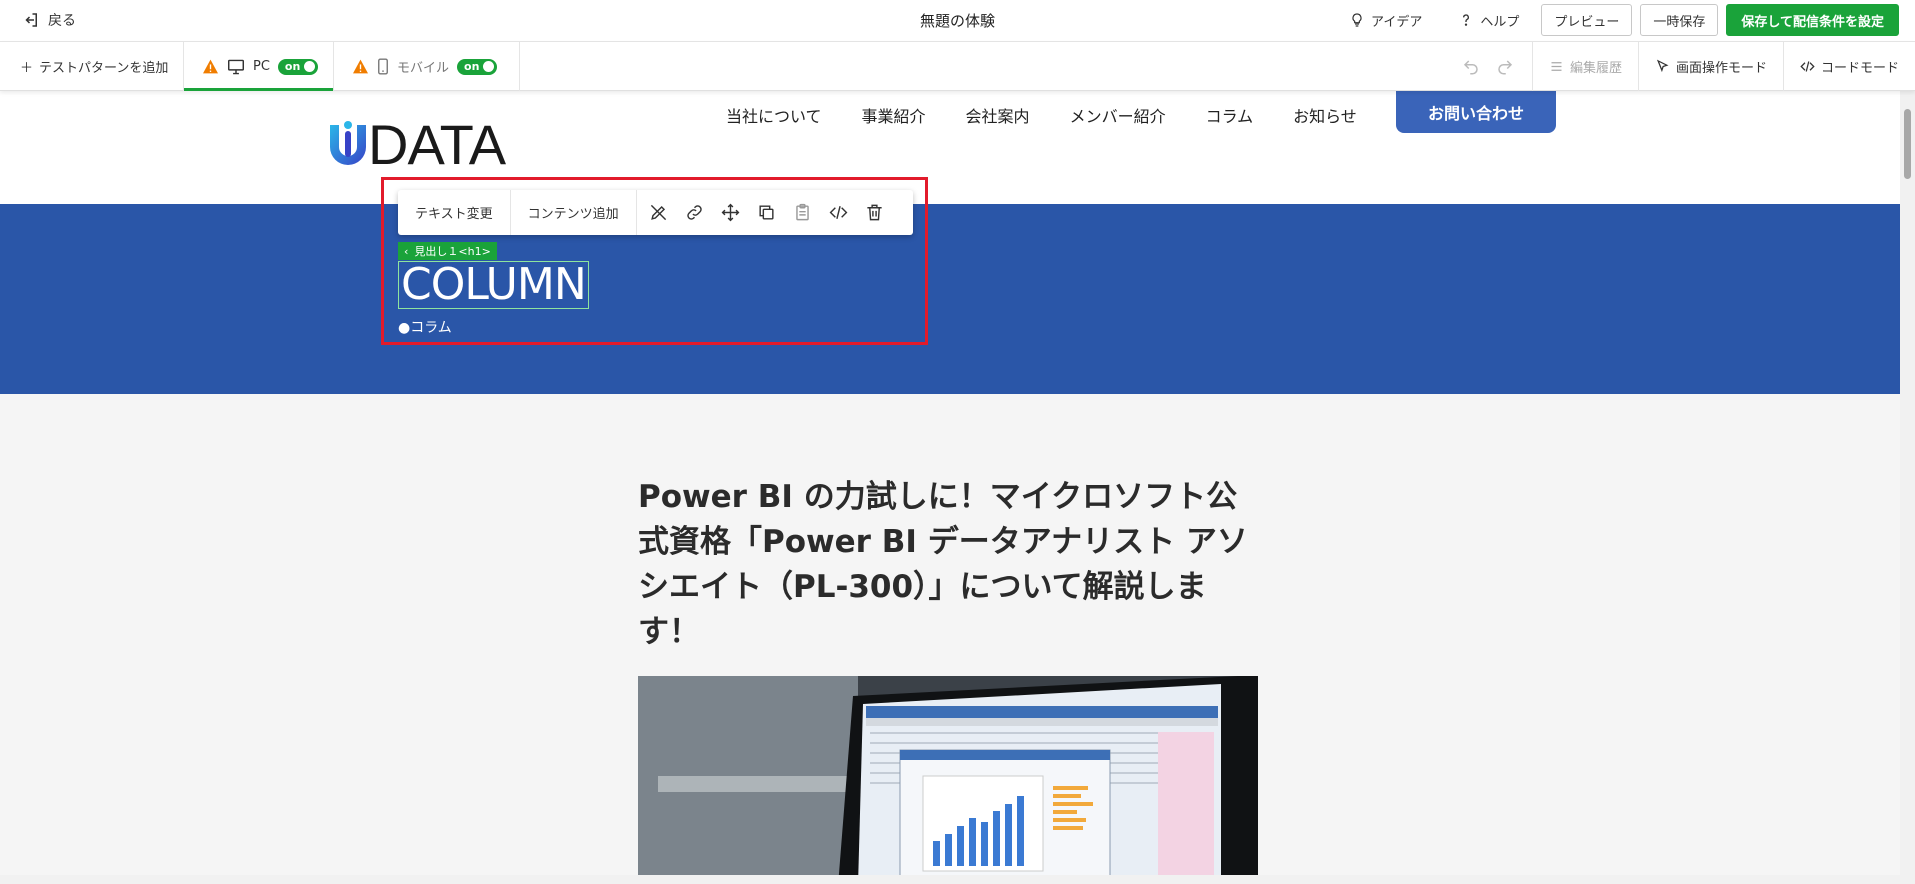 Image resolution: width=1915 pixels, height=884 pixels. Describe the element at coordinates (802, 212) in the screenshot. I see `clipboard-icon` at that location.